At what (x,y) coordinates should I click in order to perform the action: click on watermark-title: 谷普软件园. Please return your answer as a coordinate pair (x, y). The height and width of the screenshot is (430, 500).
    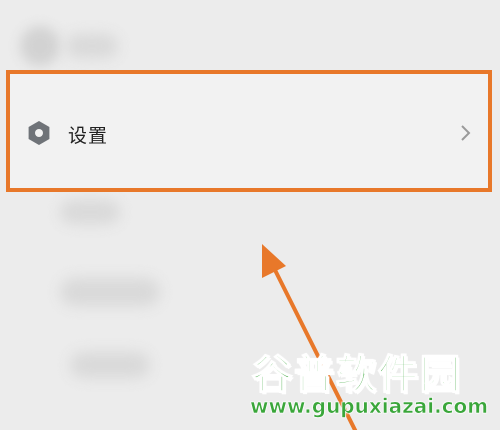
    Looking at the image, I should click on (356, 375).